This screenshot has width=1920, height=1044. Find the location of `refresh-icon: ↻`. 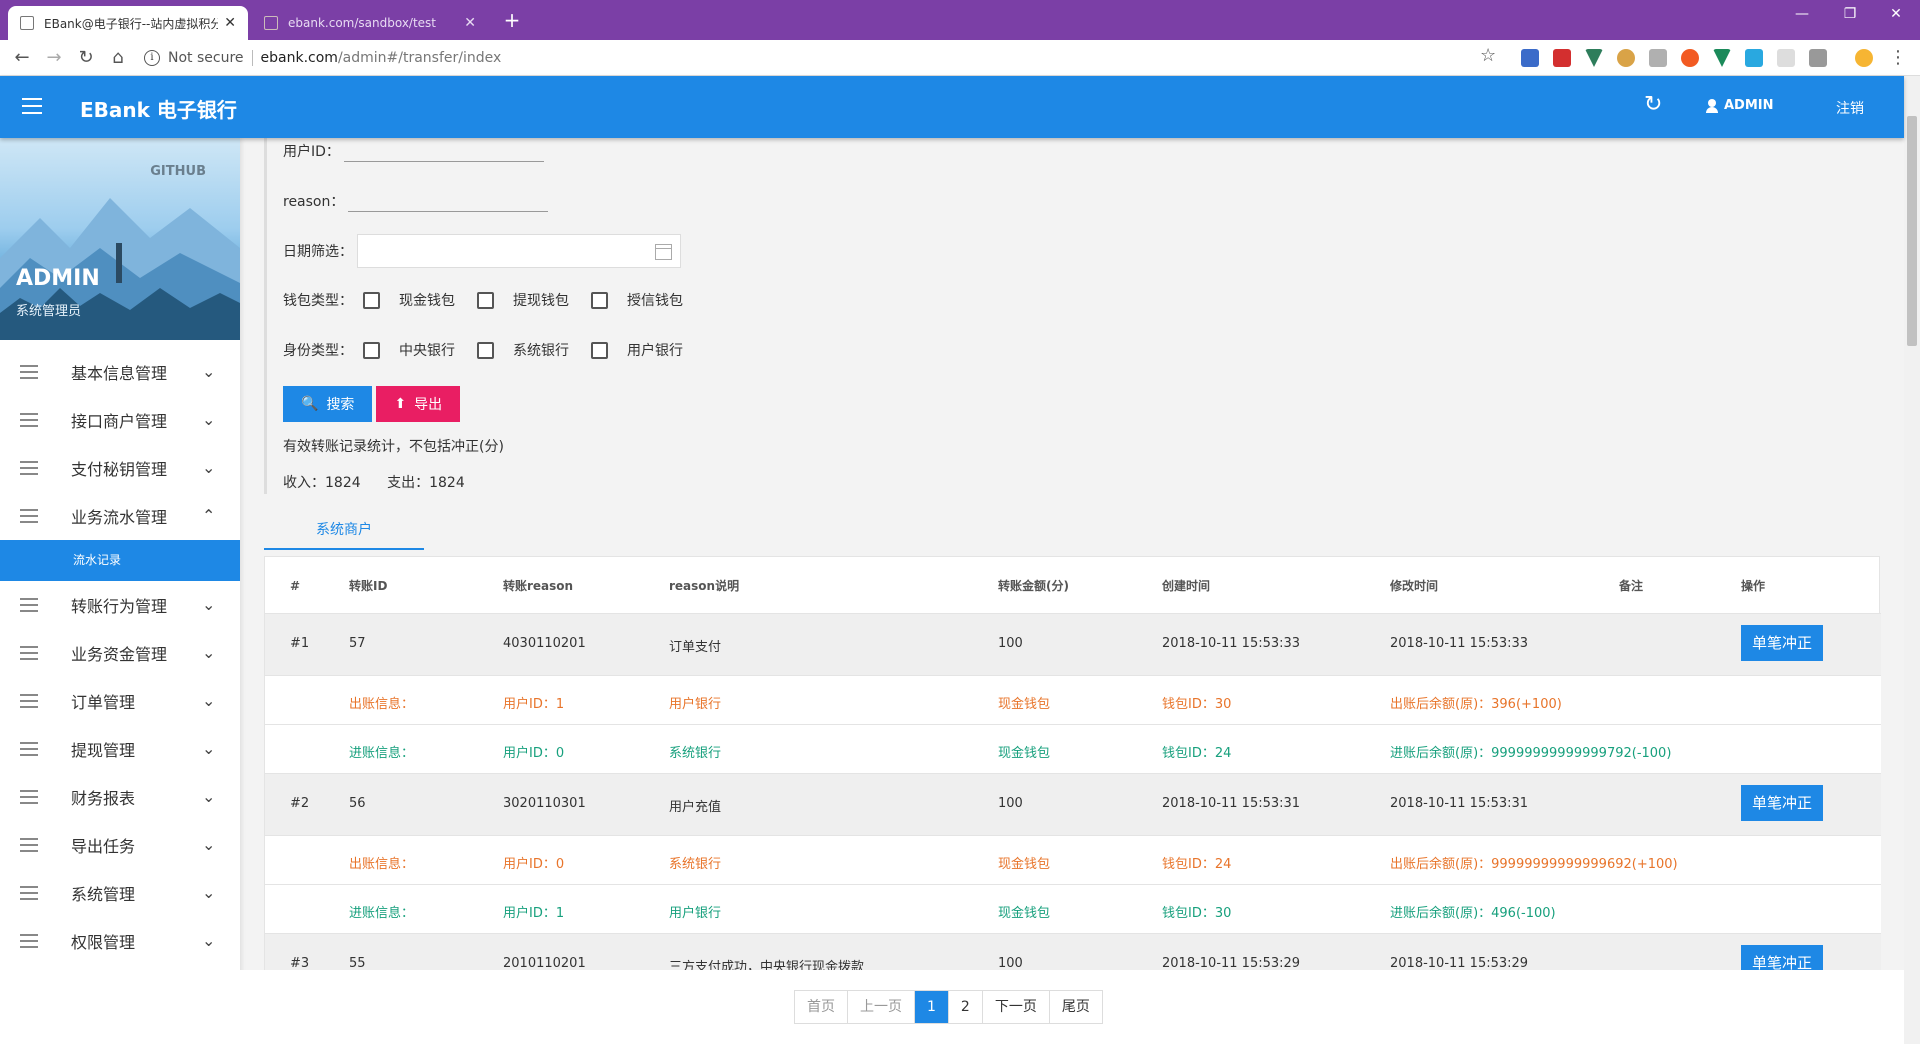

refresh-icon: ↻ is located at coordinates (1653, 104).